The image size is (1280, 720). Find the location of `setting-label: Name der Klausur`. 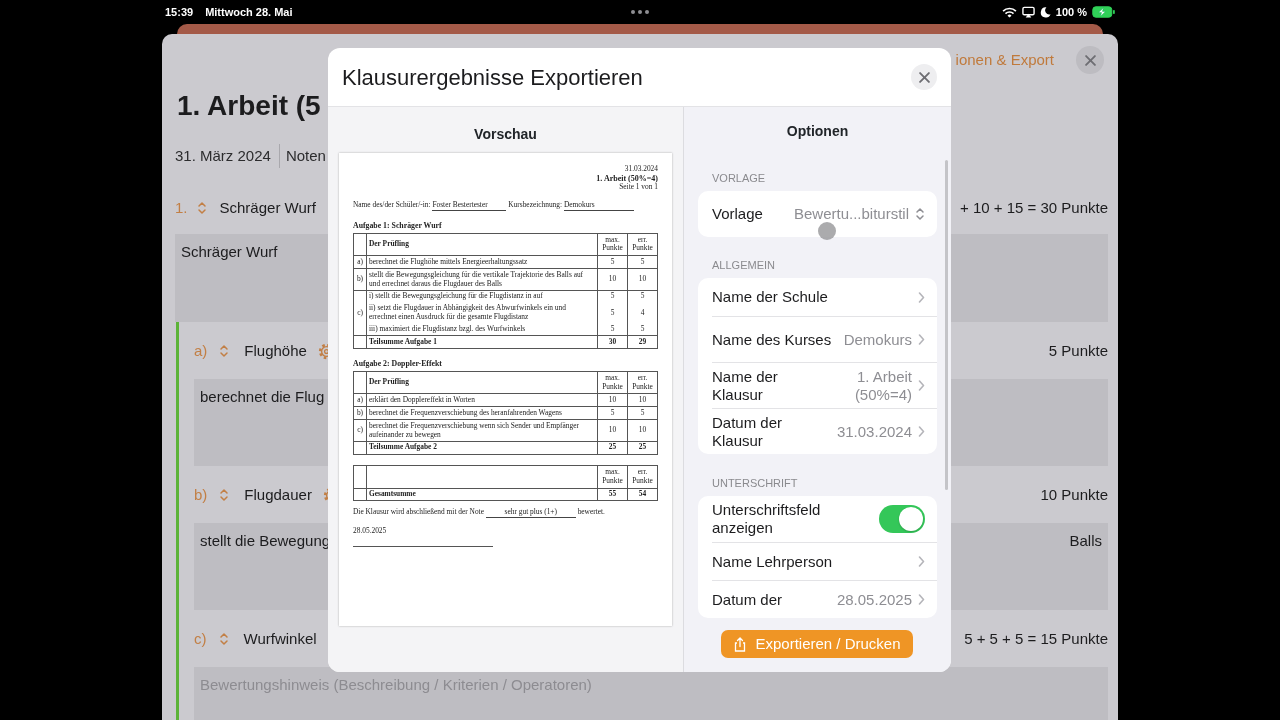

setting-label: Name der Klausur is located at coordinates (745, 385).